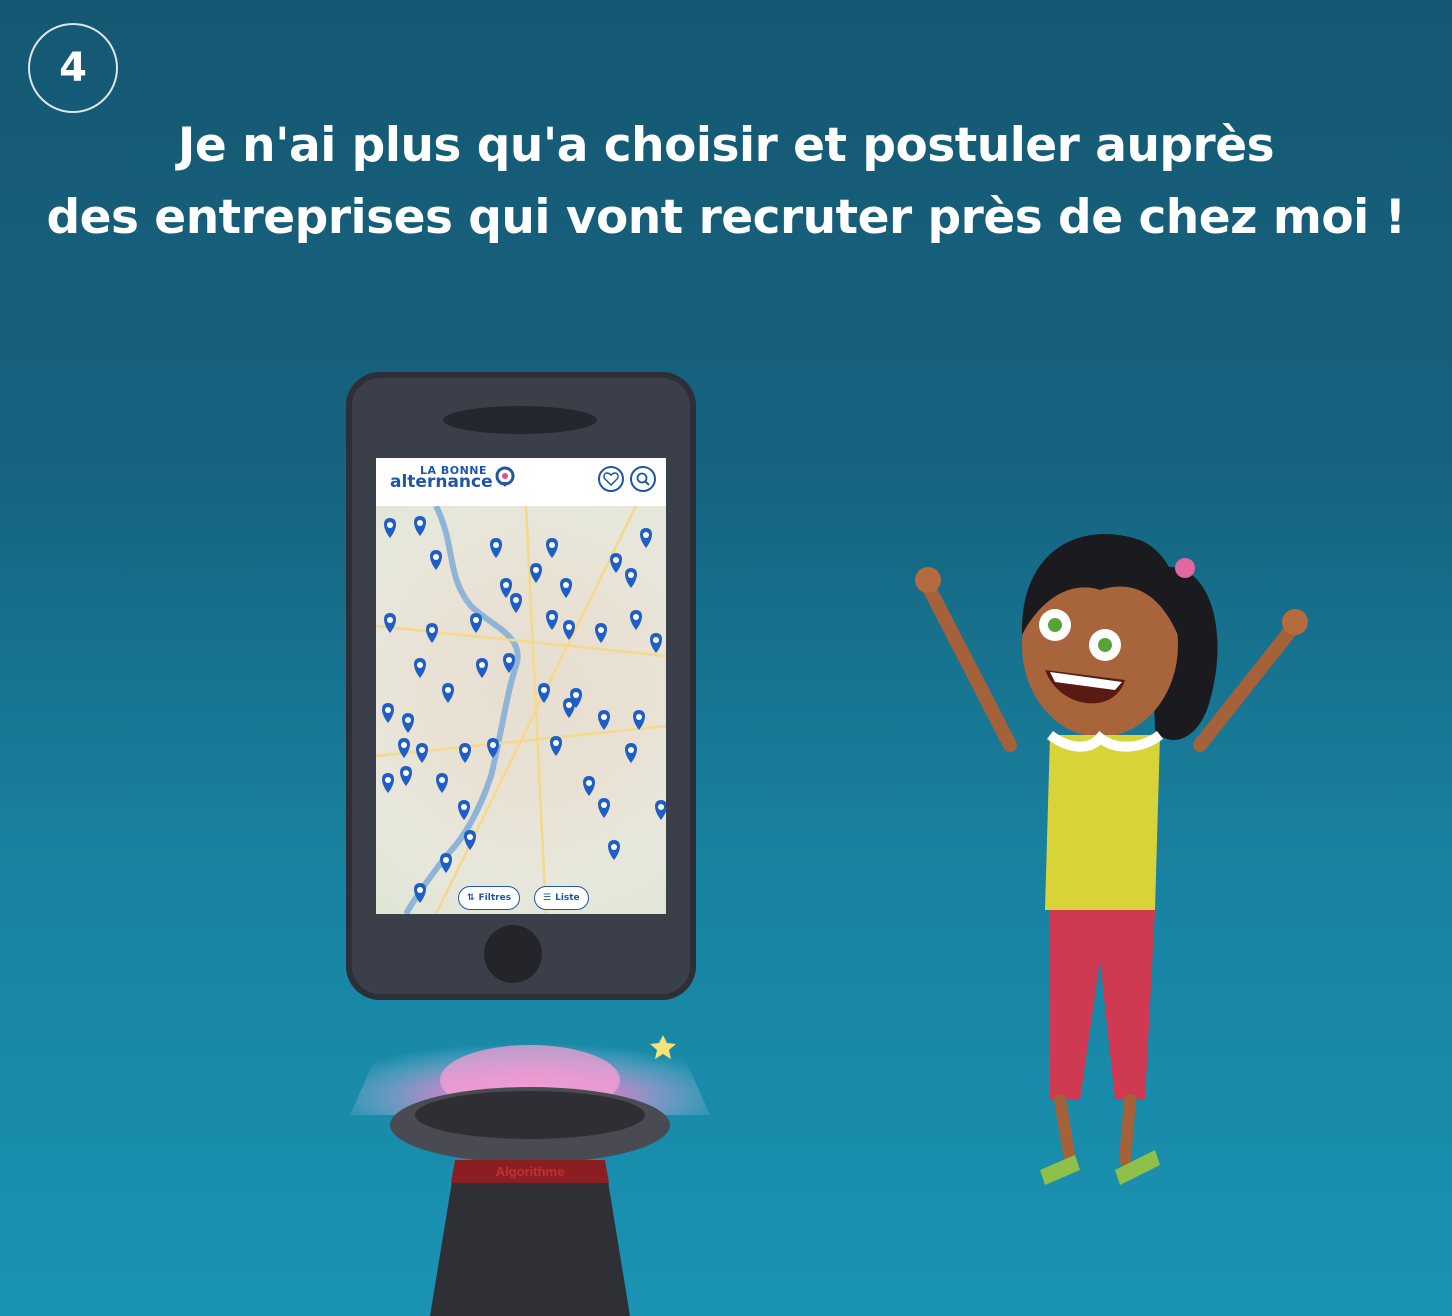 Image resolution: width=1452 pixels, height=1316 pixels. I want to click on list-button: ☰ Liste, so click(561, 898).